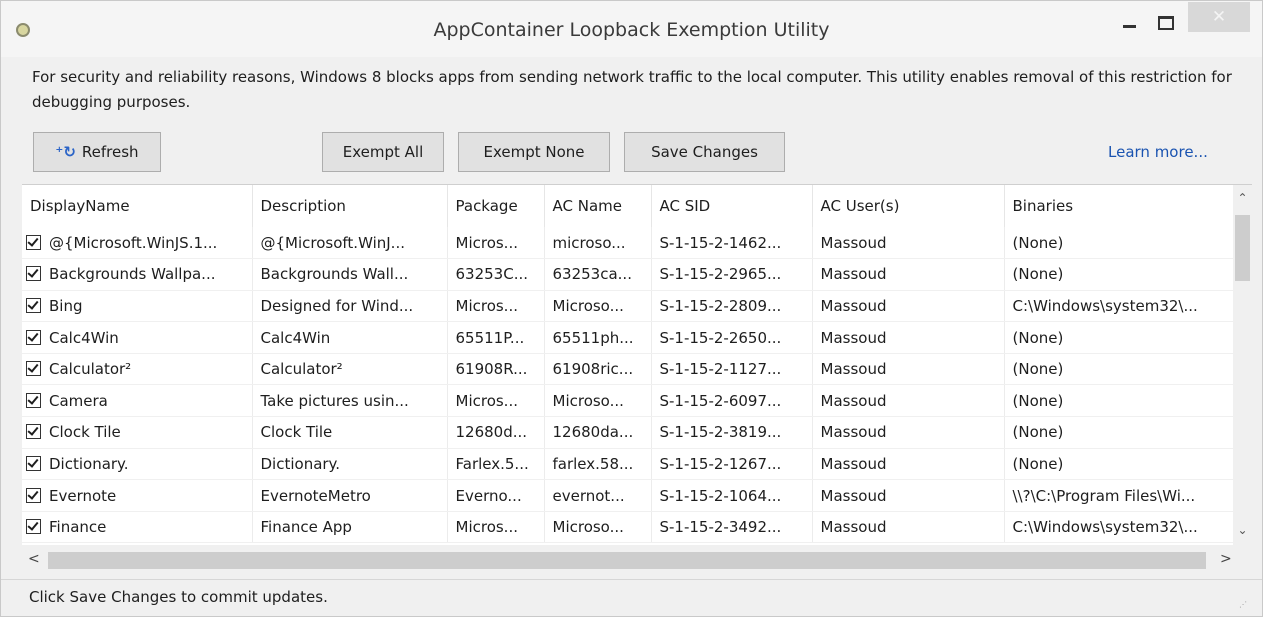 Image resolution: width=1263 pixels, height=617 pixels. I want to click on cell-text: (None), so click(1038, 463).